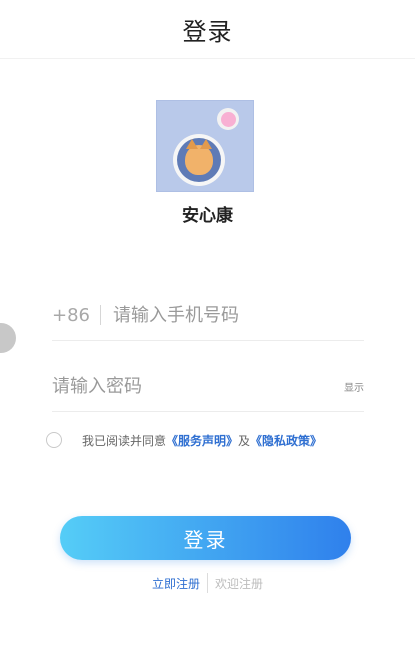 Image resolution: width=415 pixels, height=651 pixels. Describe the element at coordinates (354, 386) in the screenshot. I see `show-password-button: 显示` at that location.